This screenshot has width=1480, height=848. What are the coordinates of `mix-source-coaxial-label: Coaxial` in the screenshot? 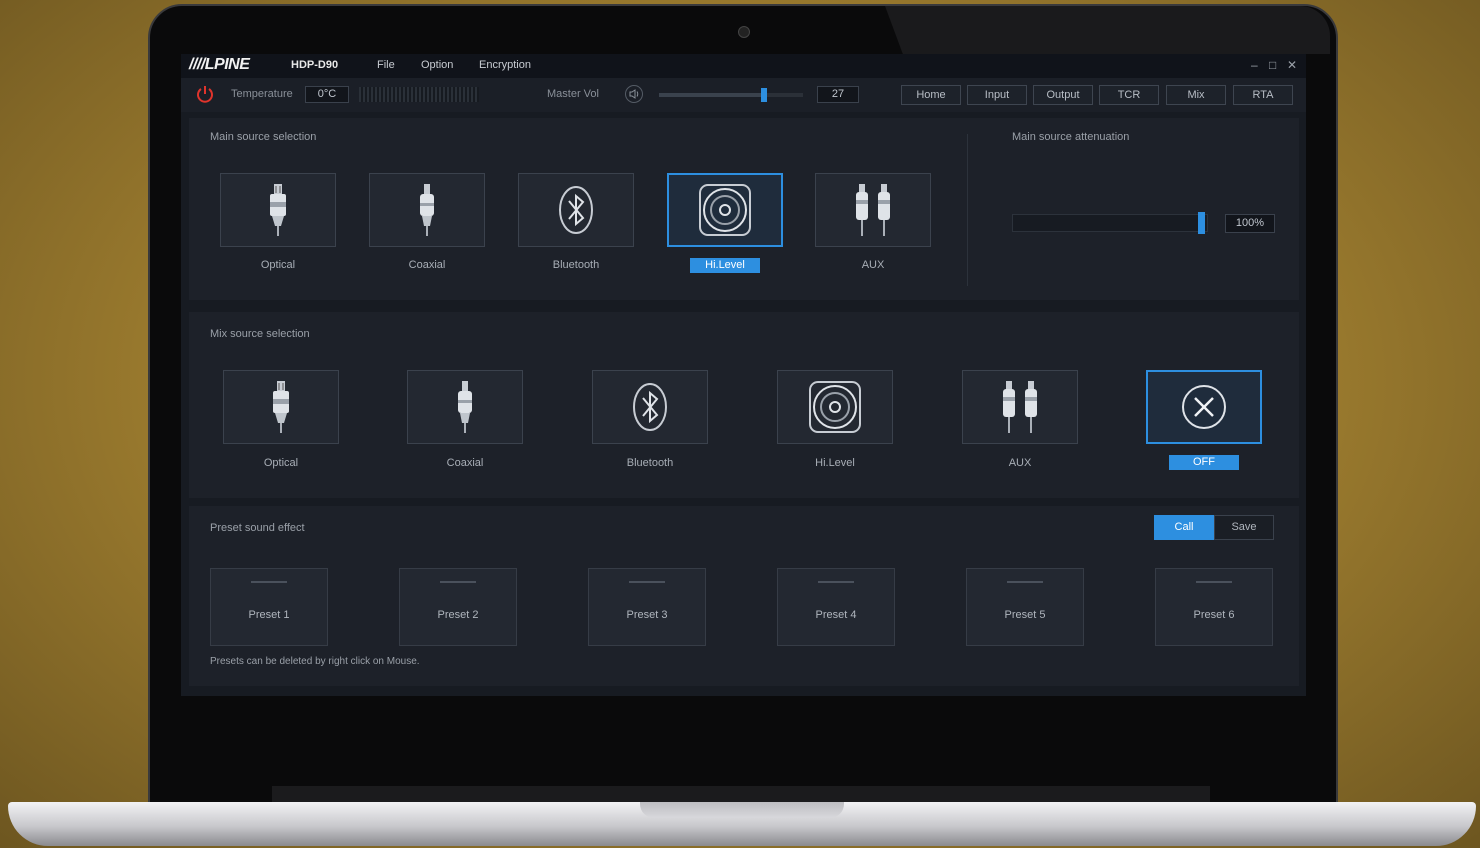 It's located at (465, 463).